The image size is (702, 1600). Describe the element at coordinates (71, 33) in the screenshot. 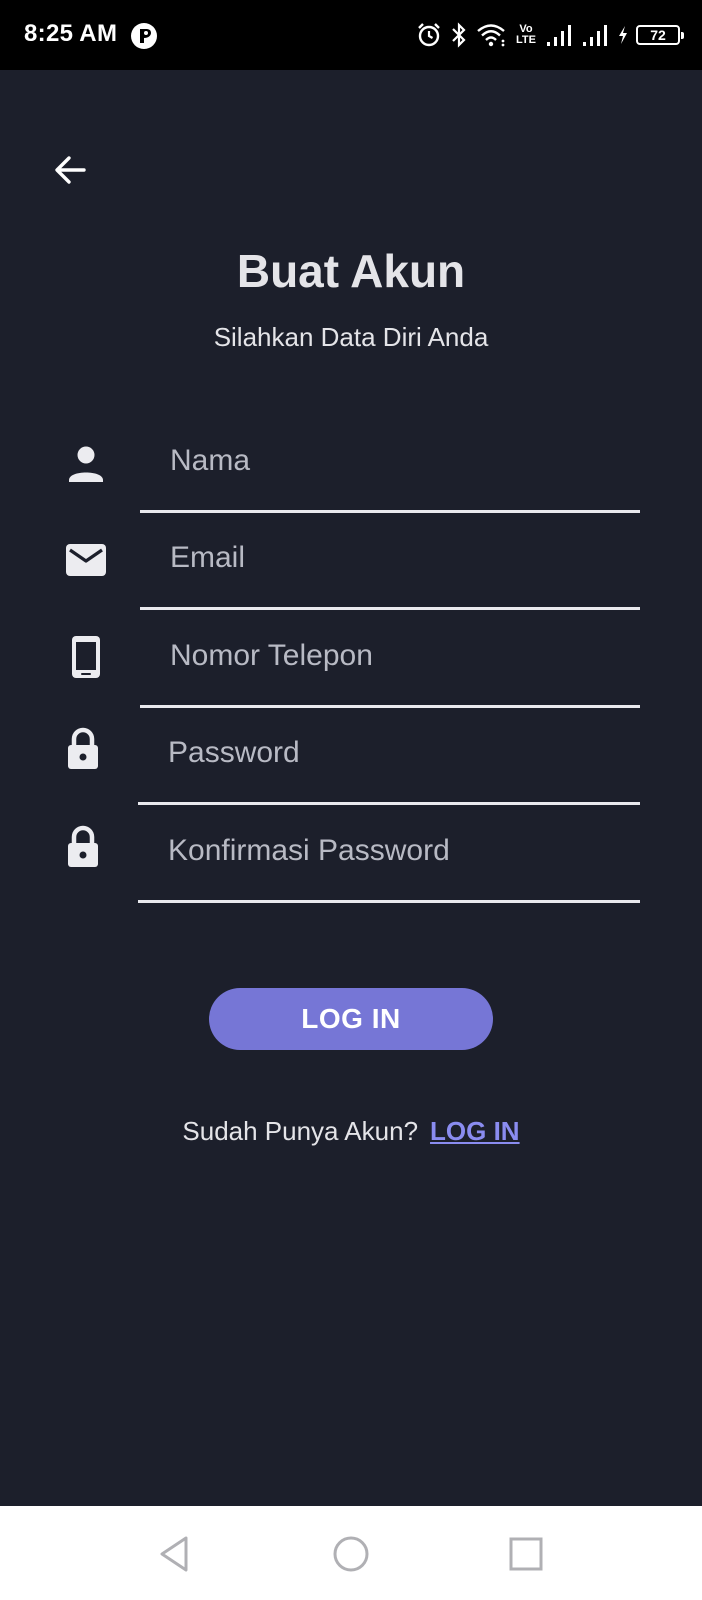

I see `status-time: 8:25 AM` at that location.